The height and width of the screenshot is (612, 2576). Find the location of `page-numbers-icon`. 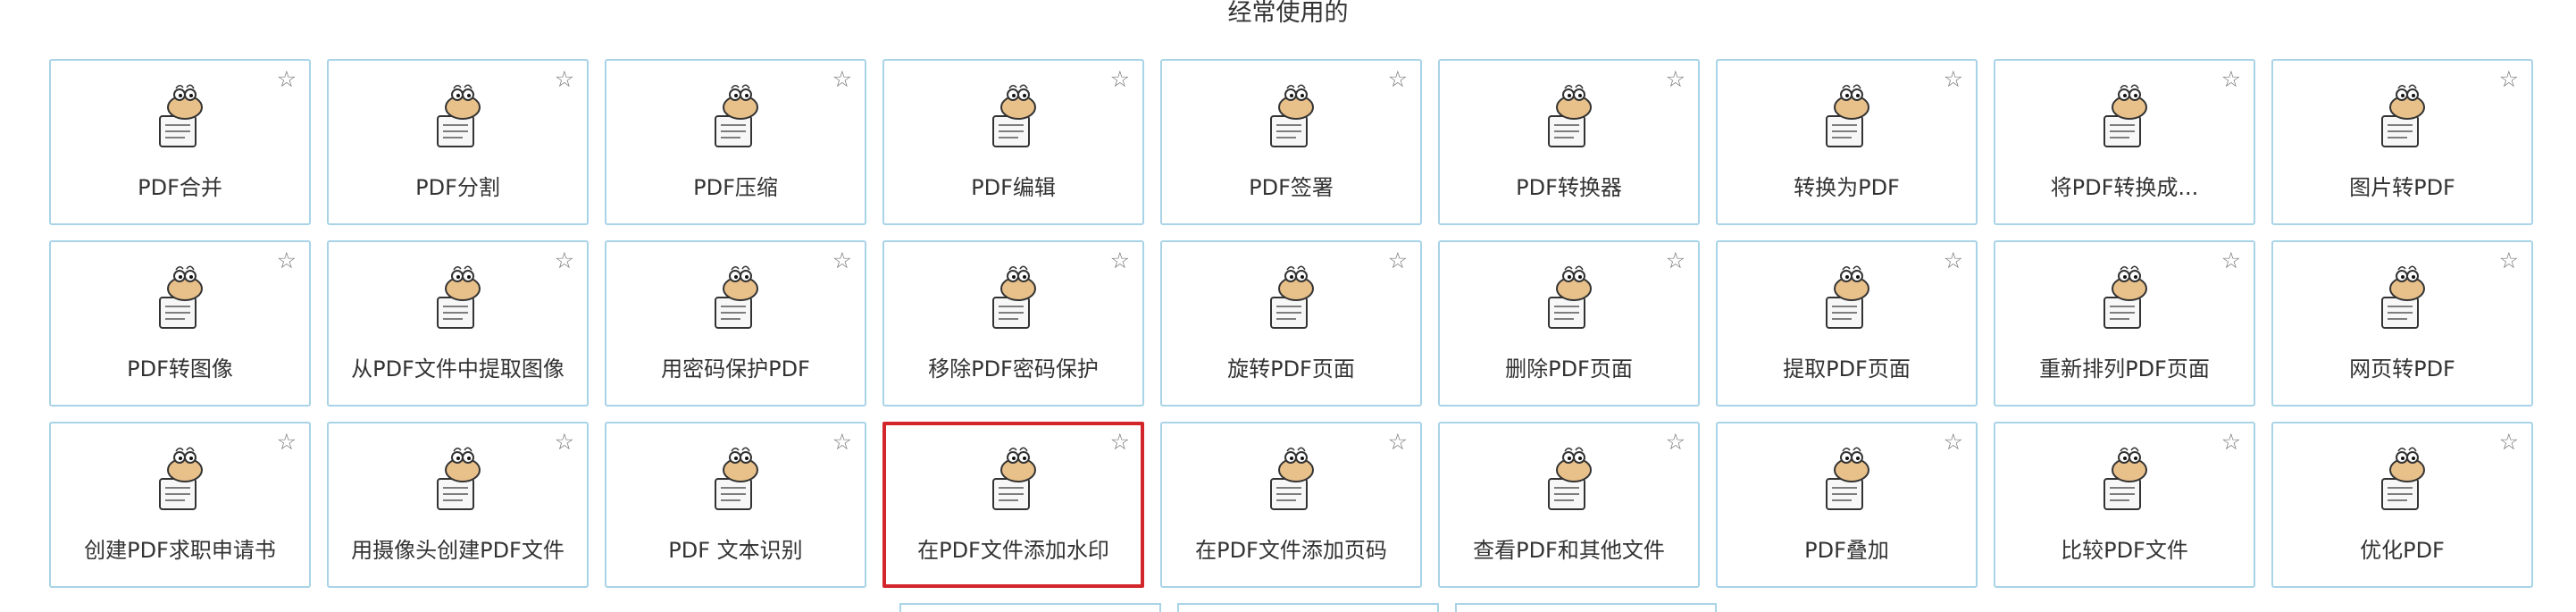

page-numbers-icon is located at coordinates (1292, 482).